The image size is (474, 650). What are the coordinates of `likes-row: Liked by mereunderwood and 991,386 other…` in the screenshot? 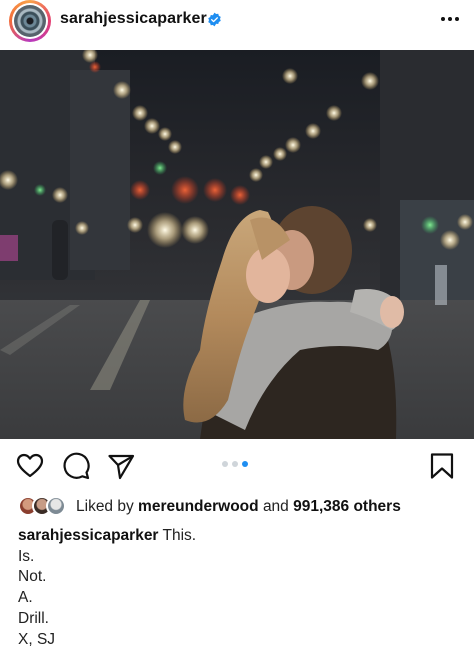 It's located at (238, 507).